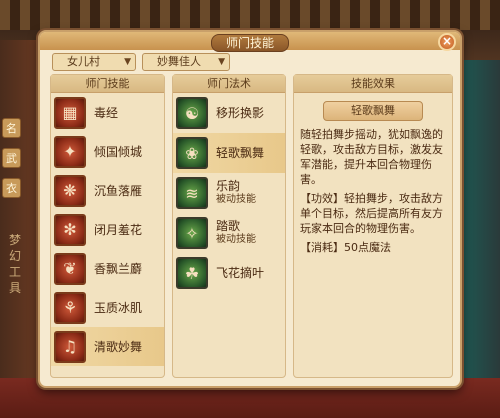 Image resolution: width=500 pixels, height=418 pixels. I want to click on skill-item: ✻ 闭月羞花, so click(107, 229).